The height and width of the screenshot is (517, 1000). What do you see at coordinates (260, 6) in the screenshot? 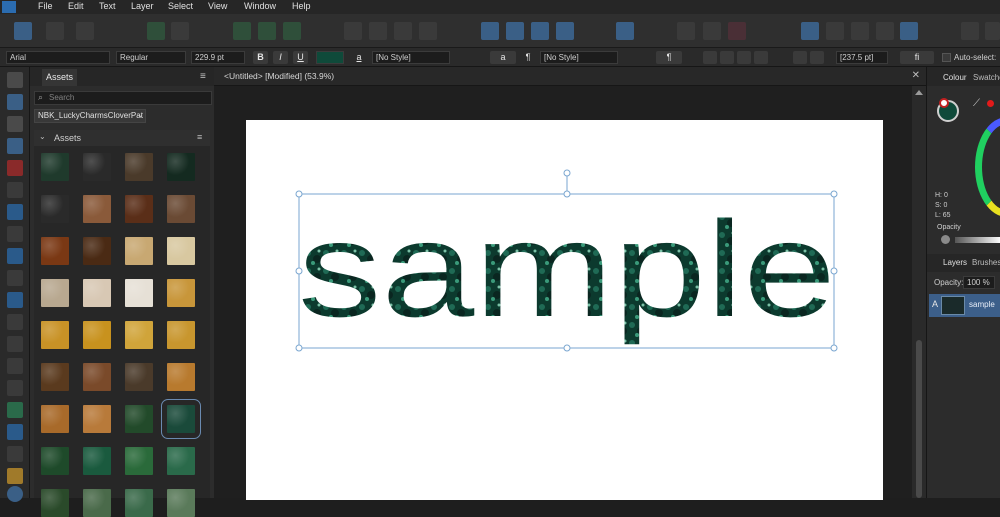
I see `menu-window: Window` at bounding box center [260, 6].